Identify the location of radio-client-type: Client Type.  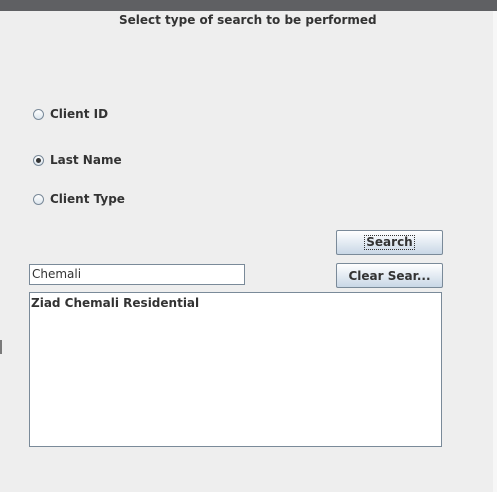
(79, 199).